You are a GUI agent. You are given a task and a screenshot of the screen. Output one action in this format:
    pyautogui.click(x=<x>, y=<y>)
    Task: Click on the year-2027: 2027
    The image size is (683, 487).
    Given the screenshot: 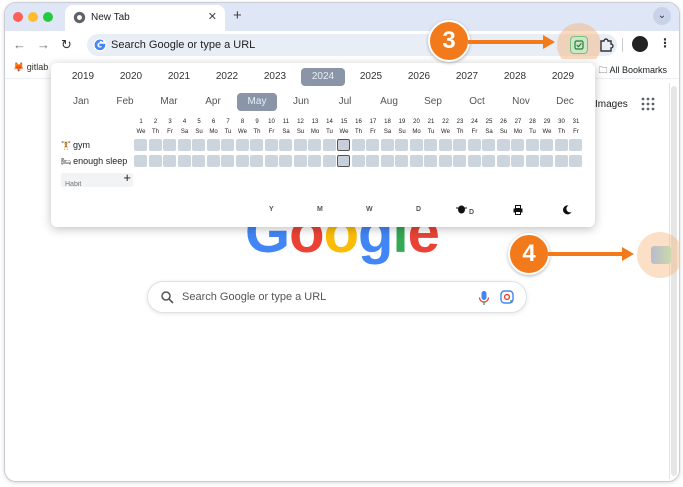 What is the action you would take?
    pyautogui.click(x=467, y=77)
    